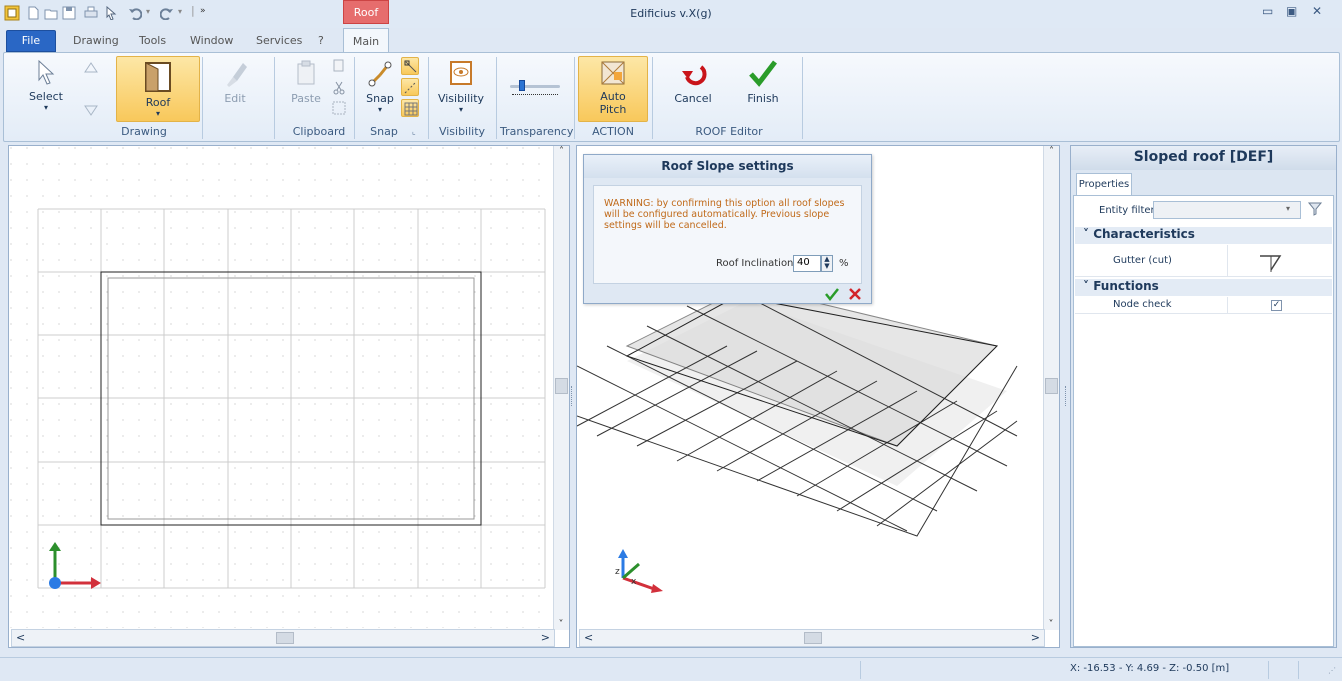  Describe the element at coordinates (96, 40) in the screenshot. I see `tab-drawing: Drawing` at that location.